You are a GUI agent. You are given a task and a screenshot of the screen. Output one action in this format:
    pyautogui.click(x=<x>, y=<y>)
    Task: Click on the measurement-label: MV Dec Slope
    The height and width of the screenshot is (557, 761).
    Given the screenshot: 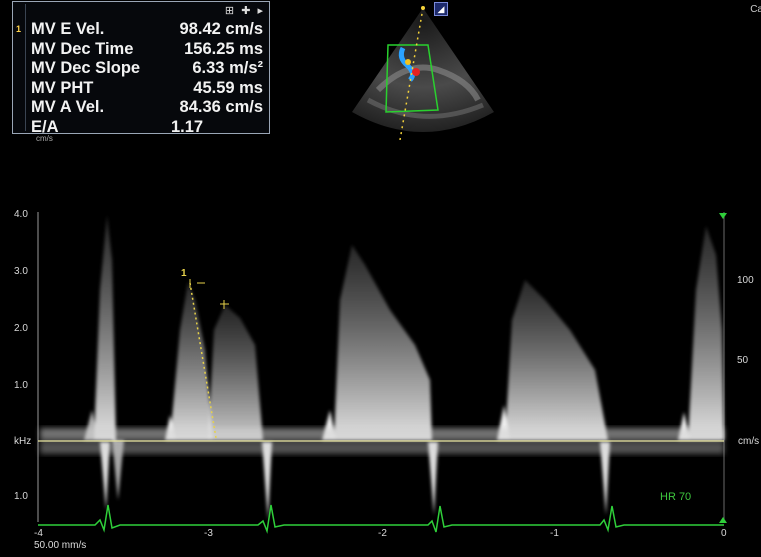 What is the action you would take?
    pyautogui.click(x=86, y=68)
    